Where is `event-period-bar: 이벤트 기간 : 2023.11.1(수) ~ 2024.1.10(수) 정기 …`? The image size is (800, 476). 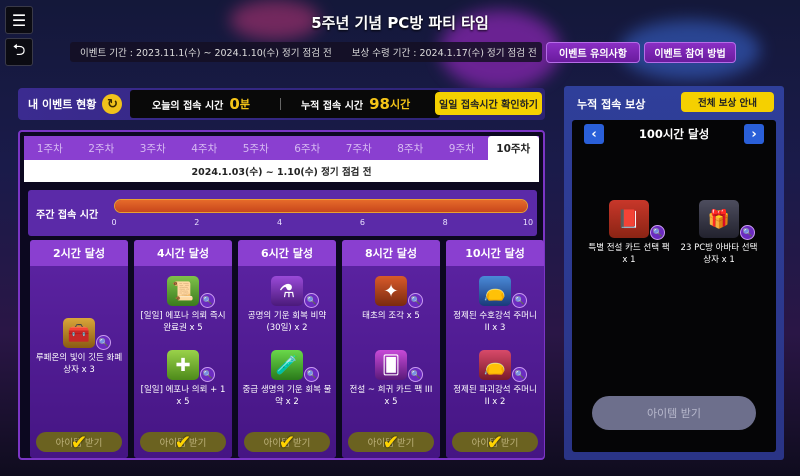 event-period-bar: 이벤트 기간 : 2023.11.1(수) ~ 2024.1.10(수) 정기 … is located at coordinates (306, 52).